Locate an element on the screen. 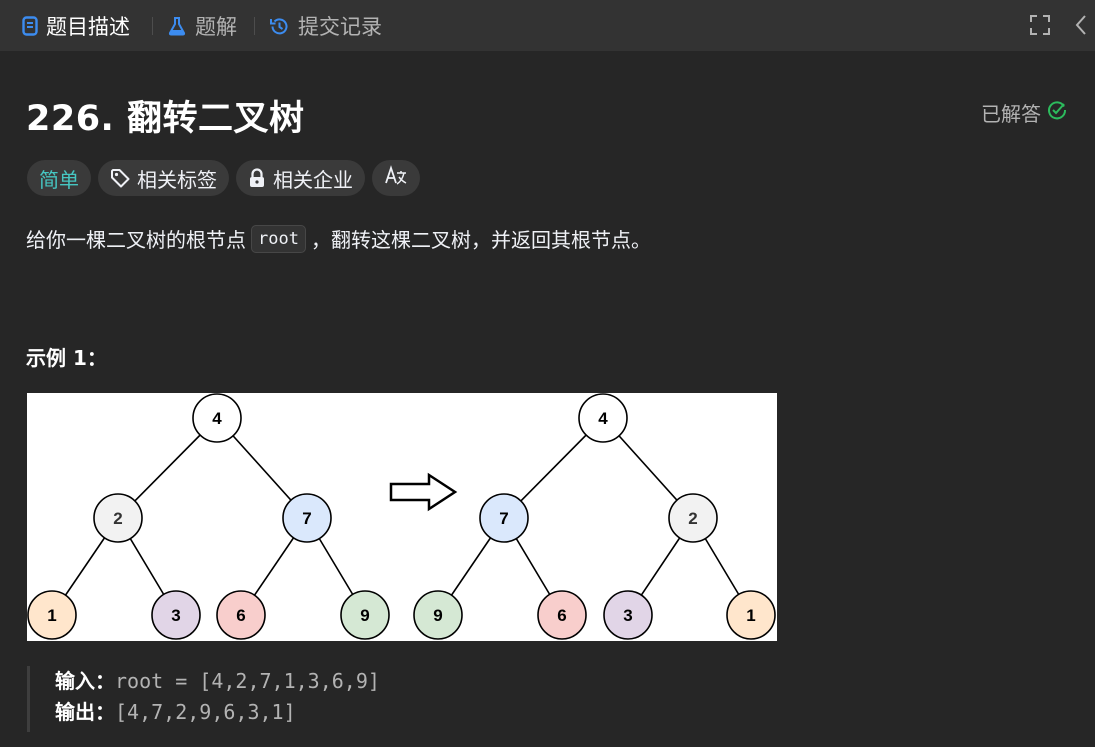 This screenshot has width=1095, height=747. topics-chip: 相关标签 is located at coordinates (163, 178).